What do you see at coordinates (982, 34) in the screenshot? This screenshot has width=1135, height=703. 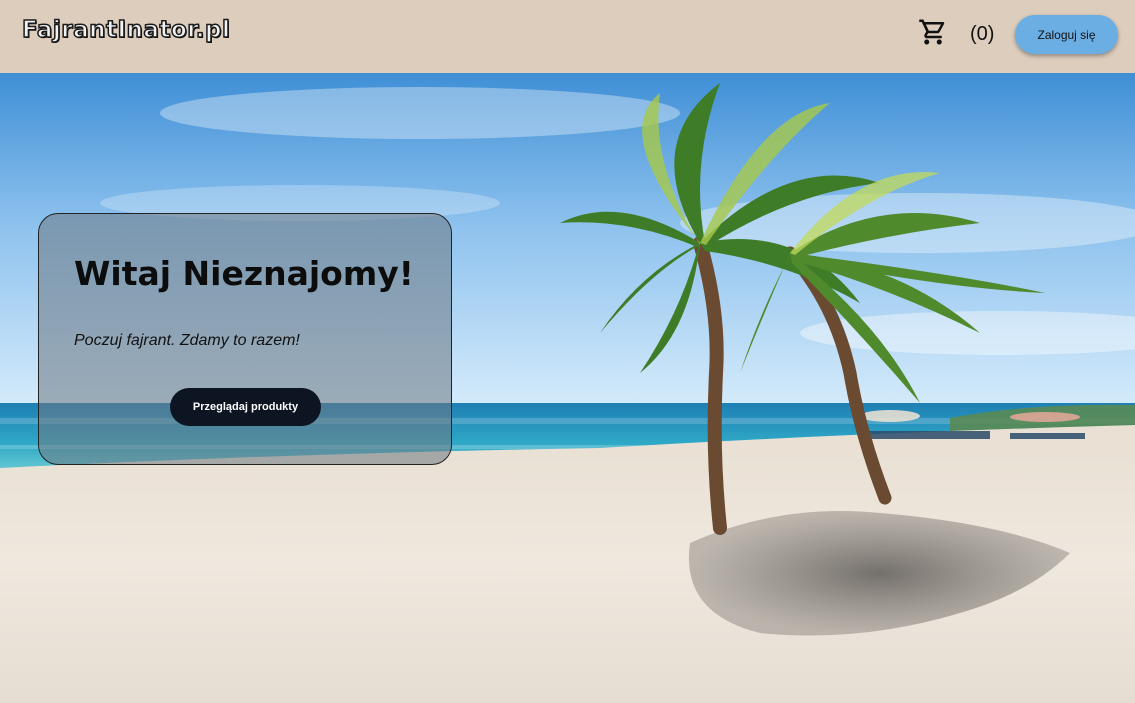 I see `cart-count: (0)` at bounding box center [982, 34].